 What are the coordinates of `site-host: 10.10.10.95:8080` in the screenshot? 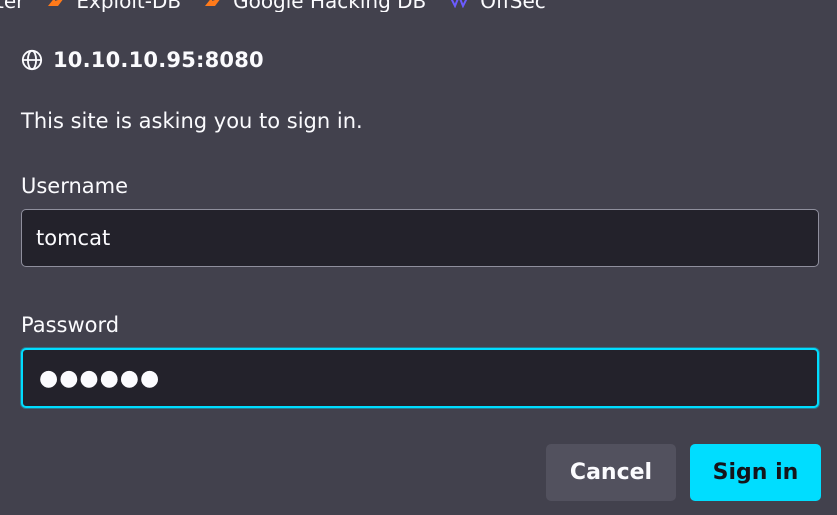 It's located at (158, 60).